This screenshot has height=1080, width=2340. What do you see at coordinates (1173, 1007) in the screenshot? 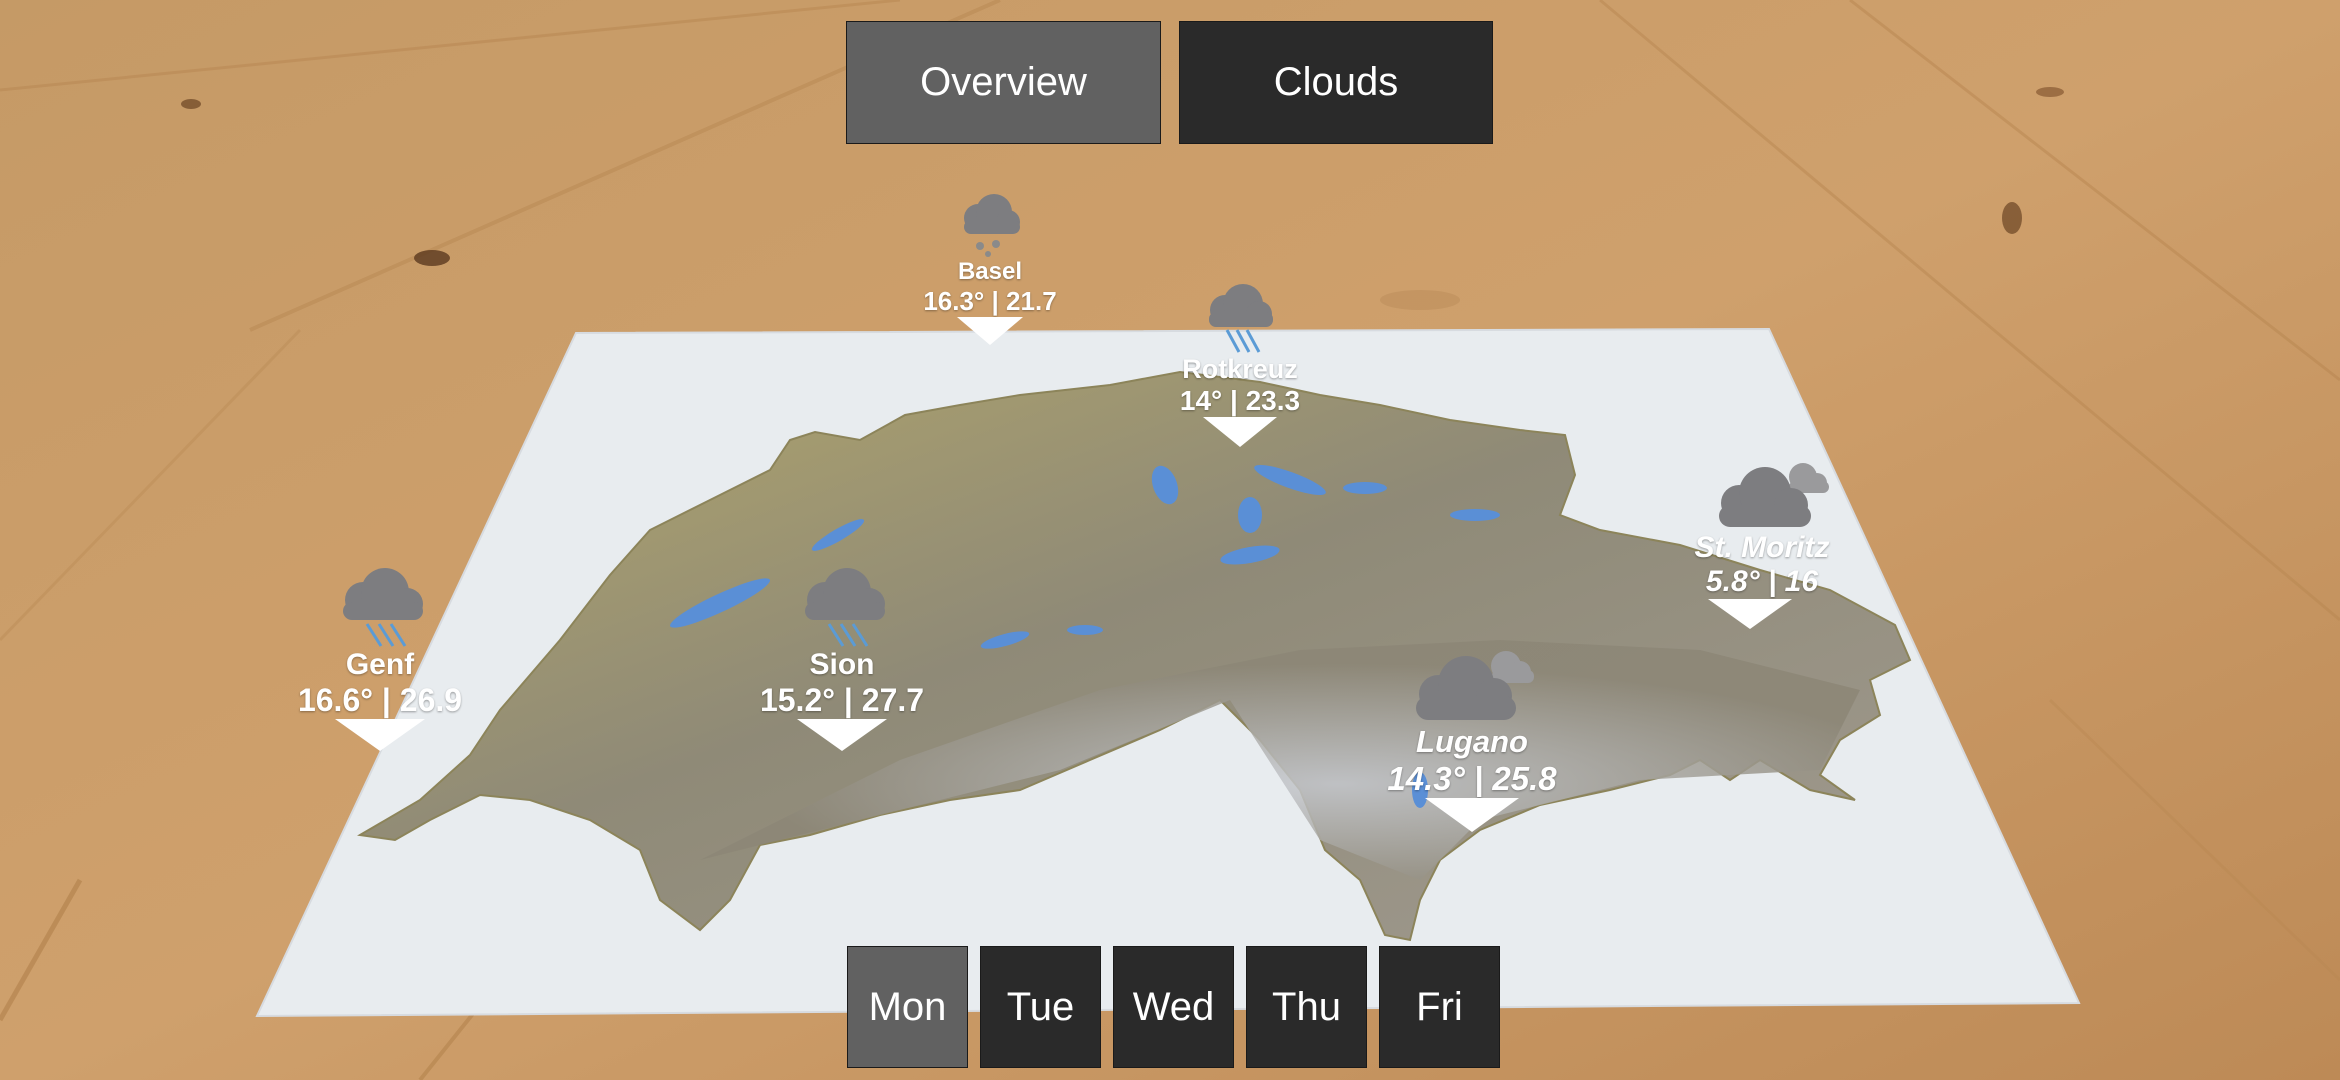
I see `day-button-wed: Wed` at bounding box center [1173, 1007].